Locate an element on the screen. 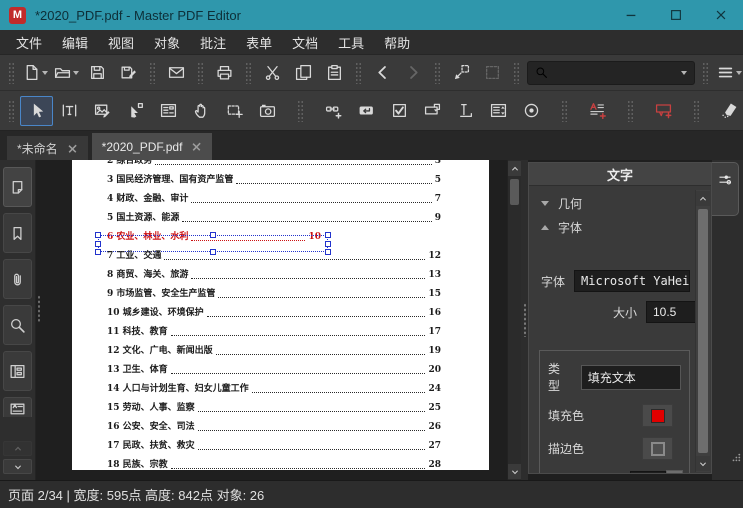 This screenshot has width=743, height=508. section-font: 字体 is located at coordinates (615, 227).